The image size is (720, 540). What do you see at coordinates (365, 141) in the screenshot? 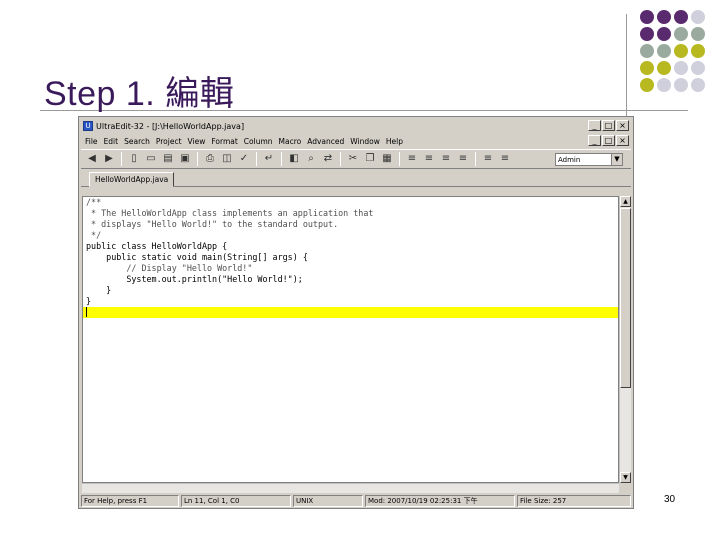
I see `menu-window: Window` at bounding box center [365, 141].